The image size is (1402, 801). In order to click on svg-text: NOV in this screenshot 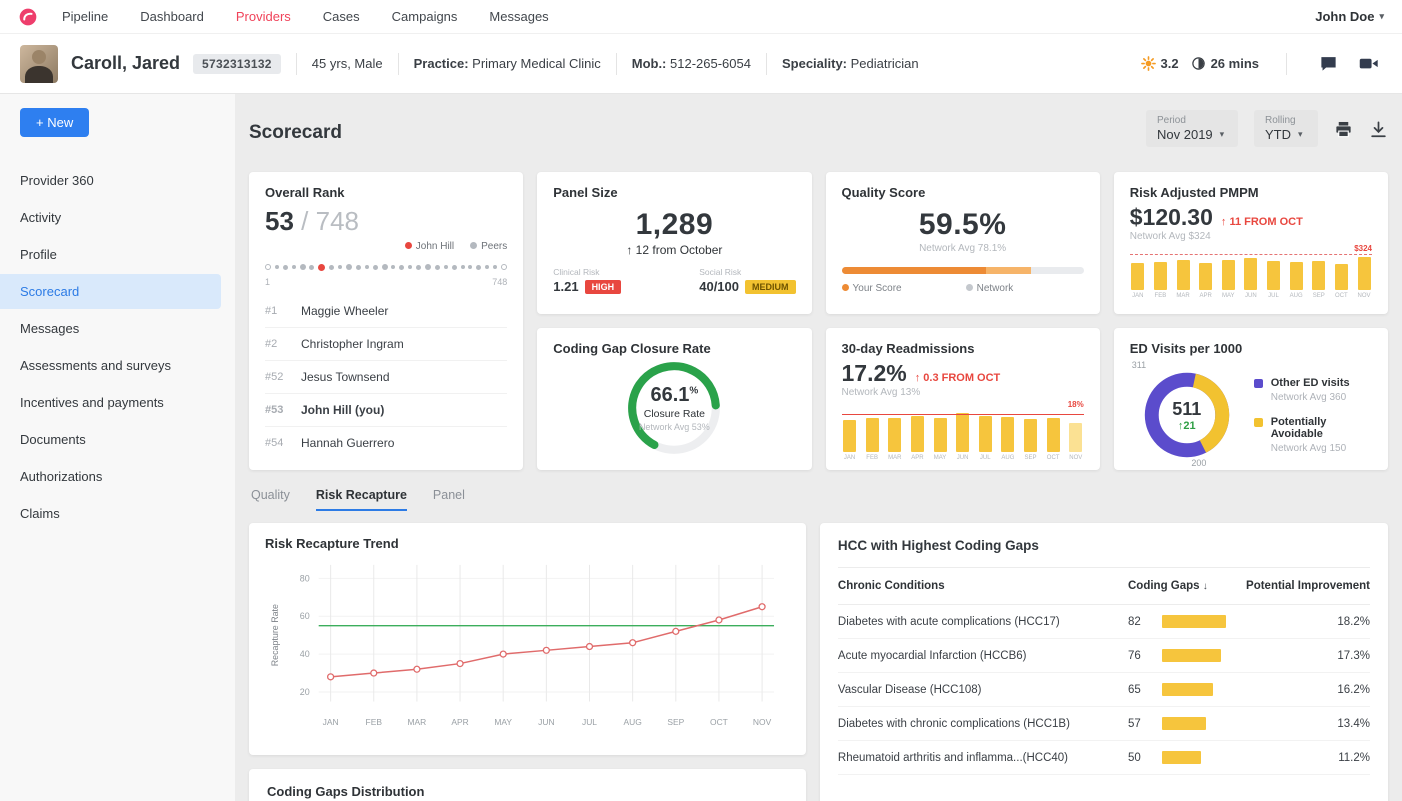, I will do `click(762, 722)`.